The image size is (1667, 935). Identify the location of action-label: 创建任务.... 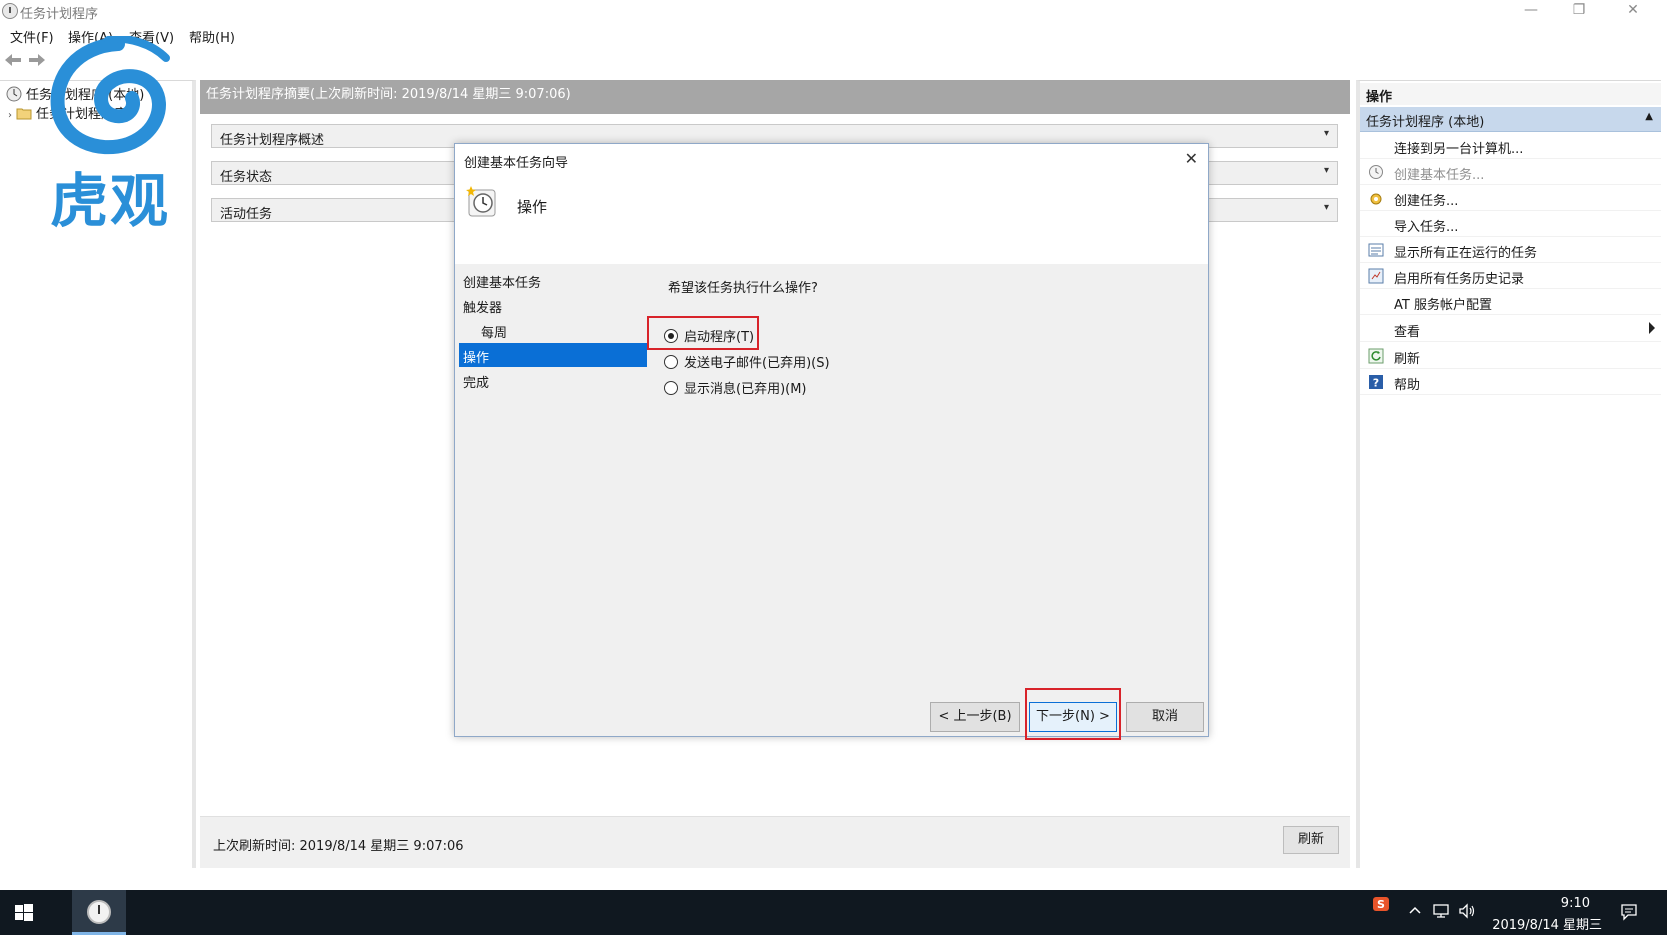
(1426, 201).